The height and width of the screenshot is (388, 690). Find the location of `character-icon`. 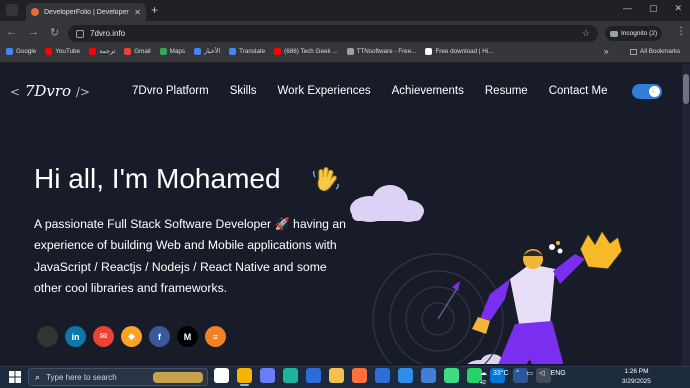

character-icon is located at coordinates (547, 297).